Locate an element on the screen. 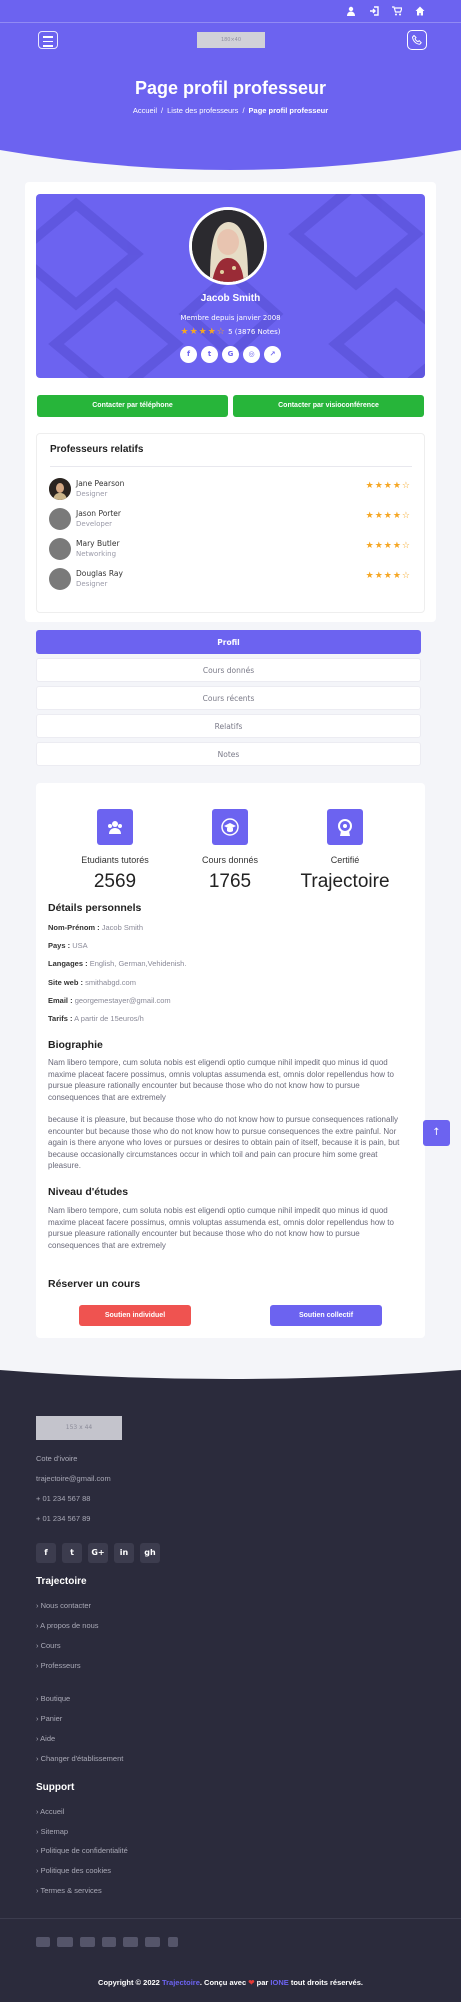 Image resolution: width=461 pixels, height=2002 pixels. tab-cours-recents: Cours récents is located at coordinates (228, 698).